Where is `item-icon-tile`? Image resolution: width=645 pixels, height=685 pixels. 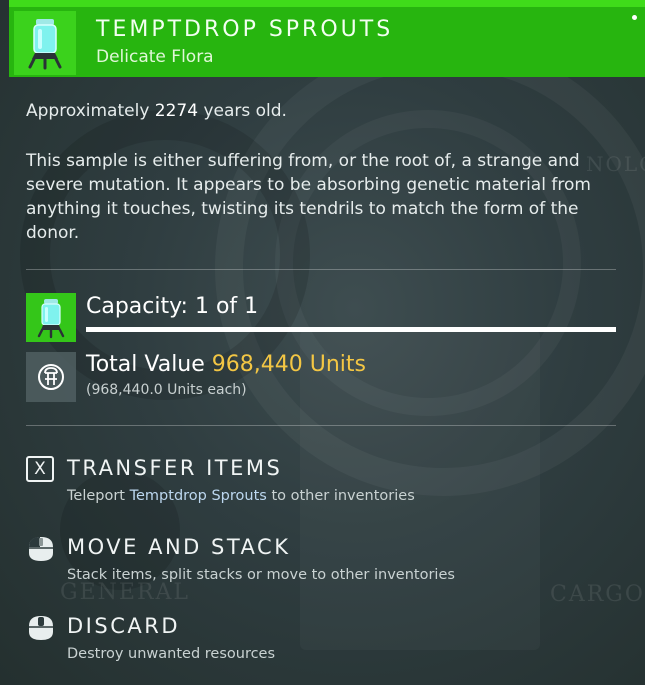
item-icon-tile is located at coordinates (45, 43).